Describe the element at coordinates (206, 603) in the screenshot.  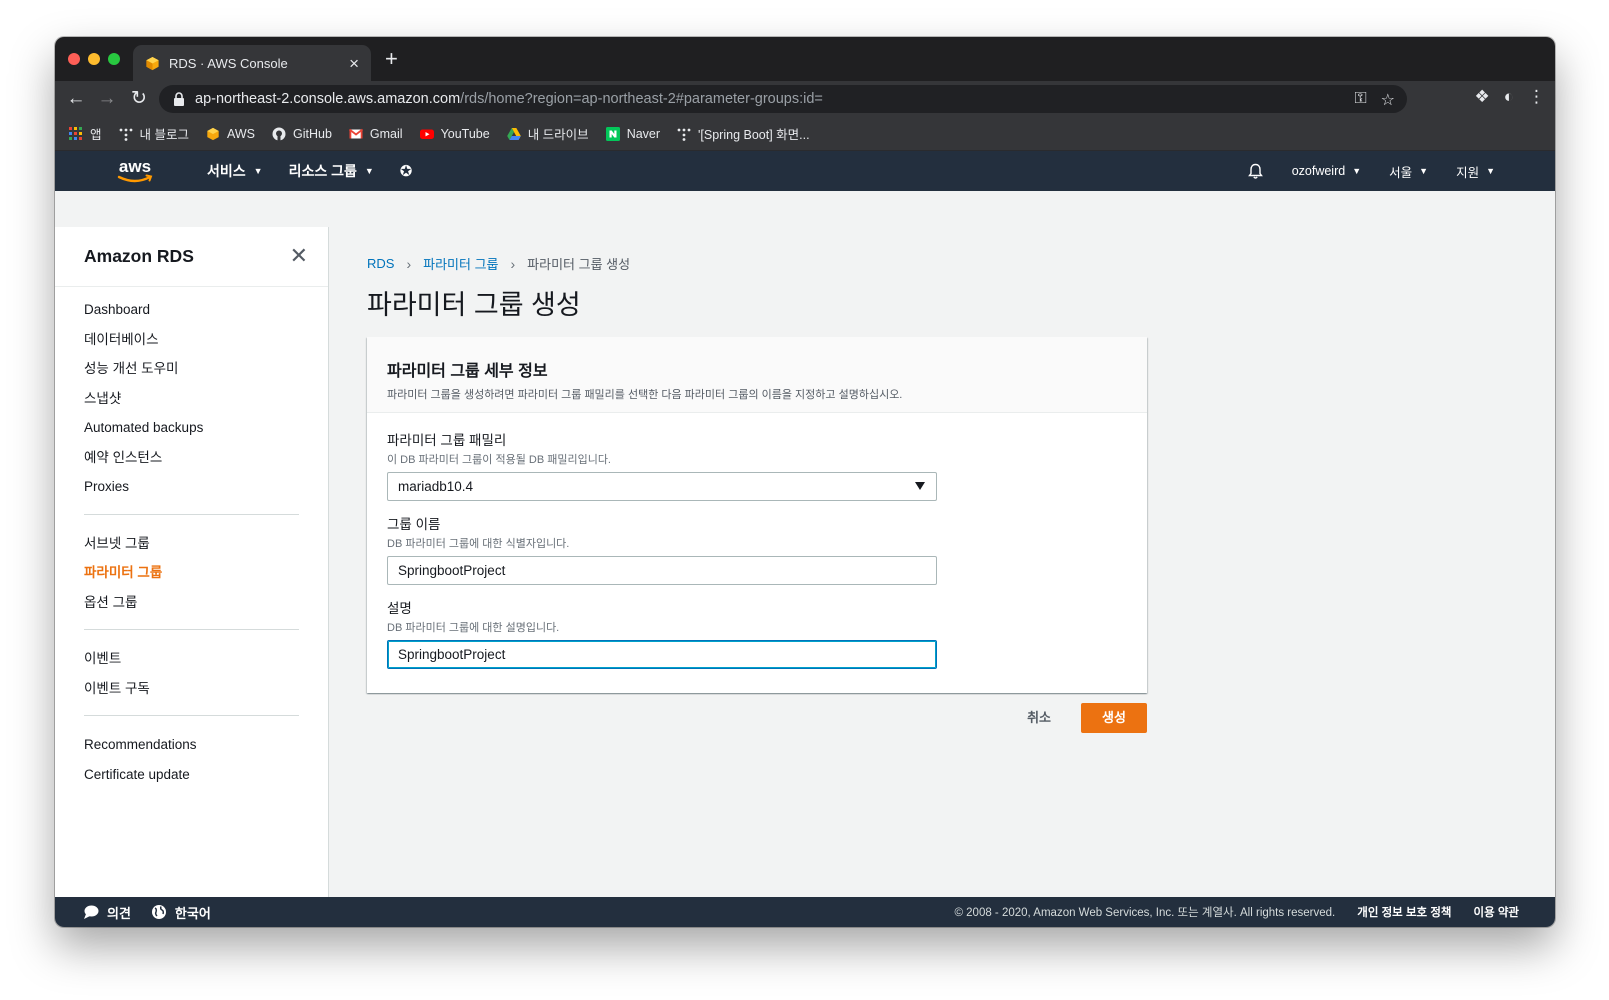
I see `sidebar-item-option-groups: 옵션 그룹` at that location.